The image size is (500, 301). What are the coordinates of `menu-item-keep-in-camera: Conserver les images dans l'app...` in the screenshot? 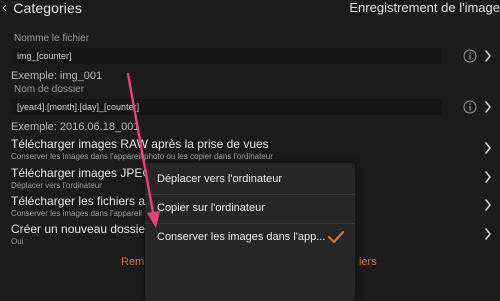 It's located at (250, 237).